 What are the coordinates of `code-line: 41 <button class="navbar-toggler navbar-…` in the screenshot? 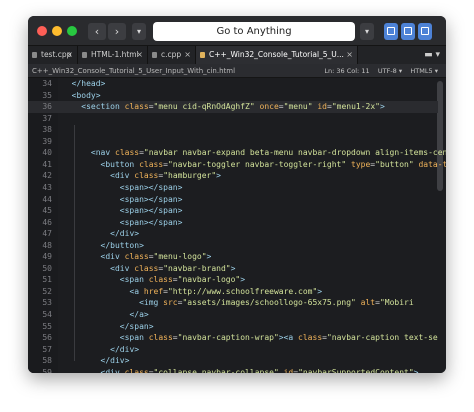 It's located at (237, 165).